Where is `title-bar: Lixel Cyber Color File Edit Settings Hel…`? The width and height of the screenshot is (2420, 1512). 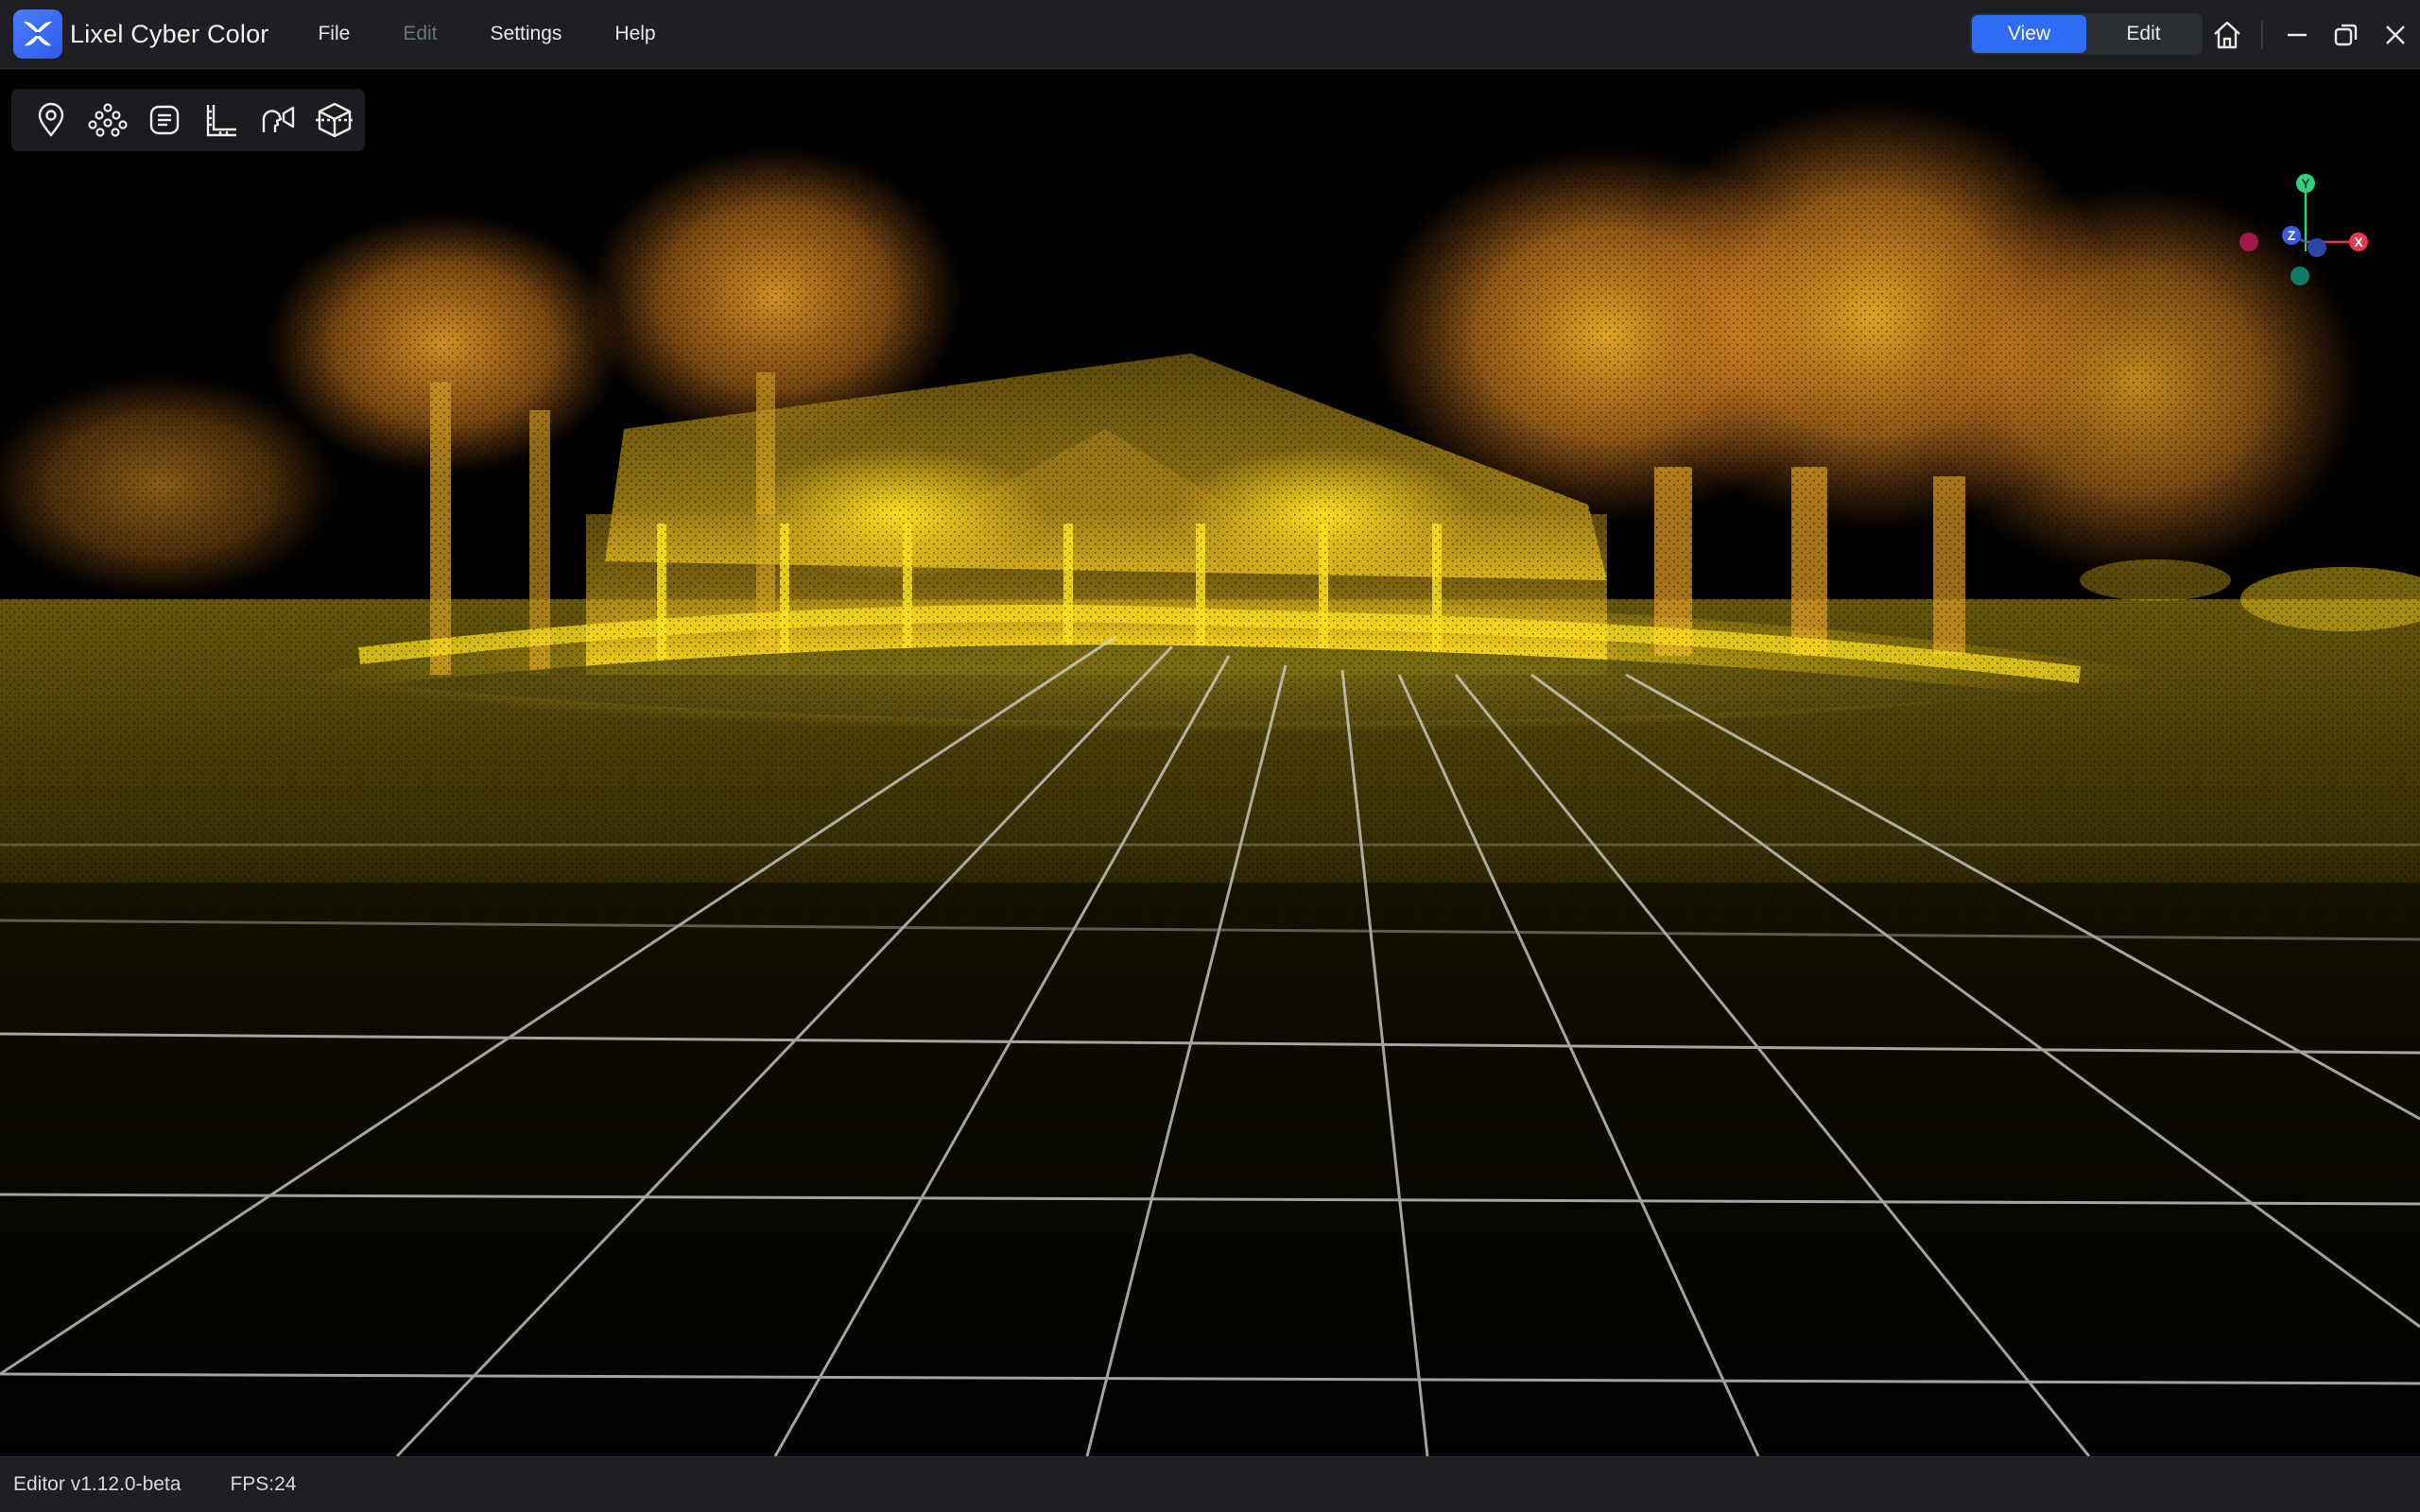 title-bar: Lixel Cyber Color File Edit Settings Hel… is located at coordinates (1210, 34).